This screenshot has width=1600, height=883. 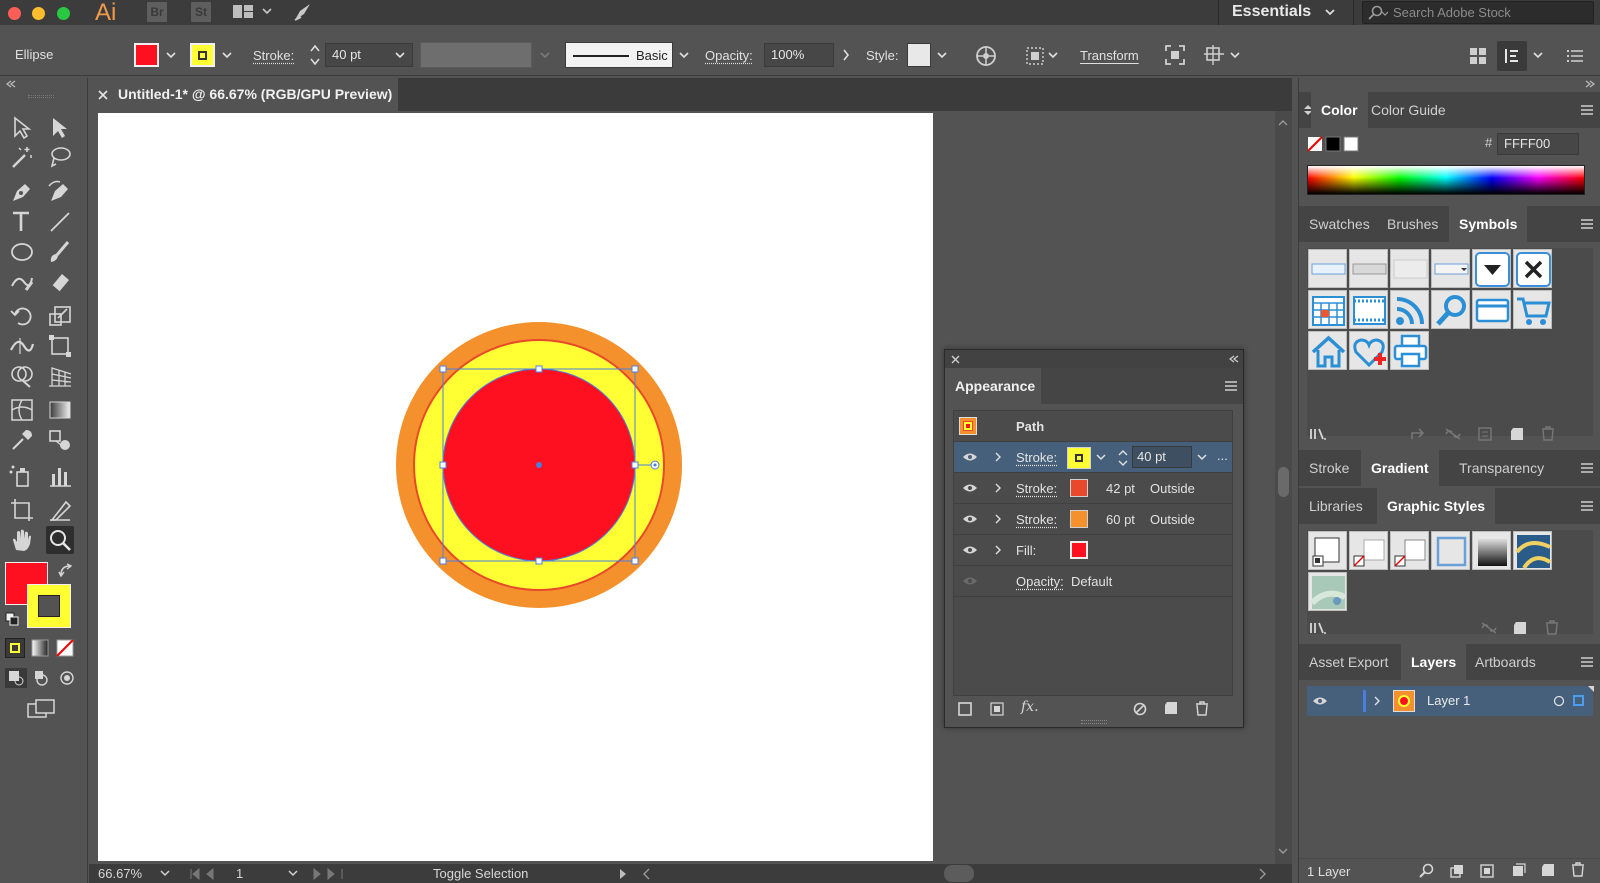 I want to click on symbol-button-blank, so click(x=1327, y=268).